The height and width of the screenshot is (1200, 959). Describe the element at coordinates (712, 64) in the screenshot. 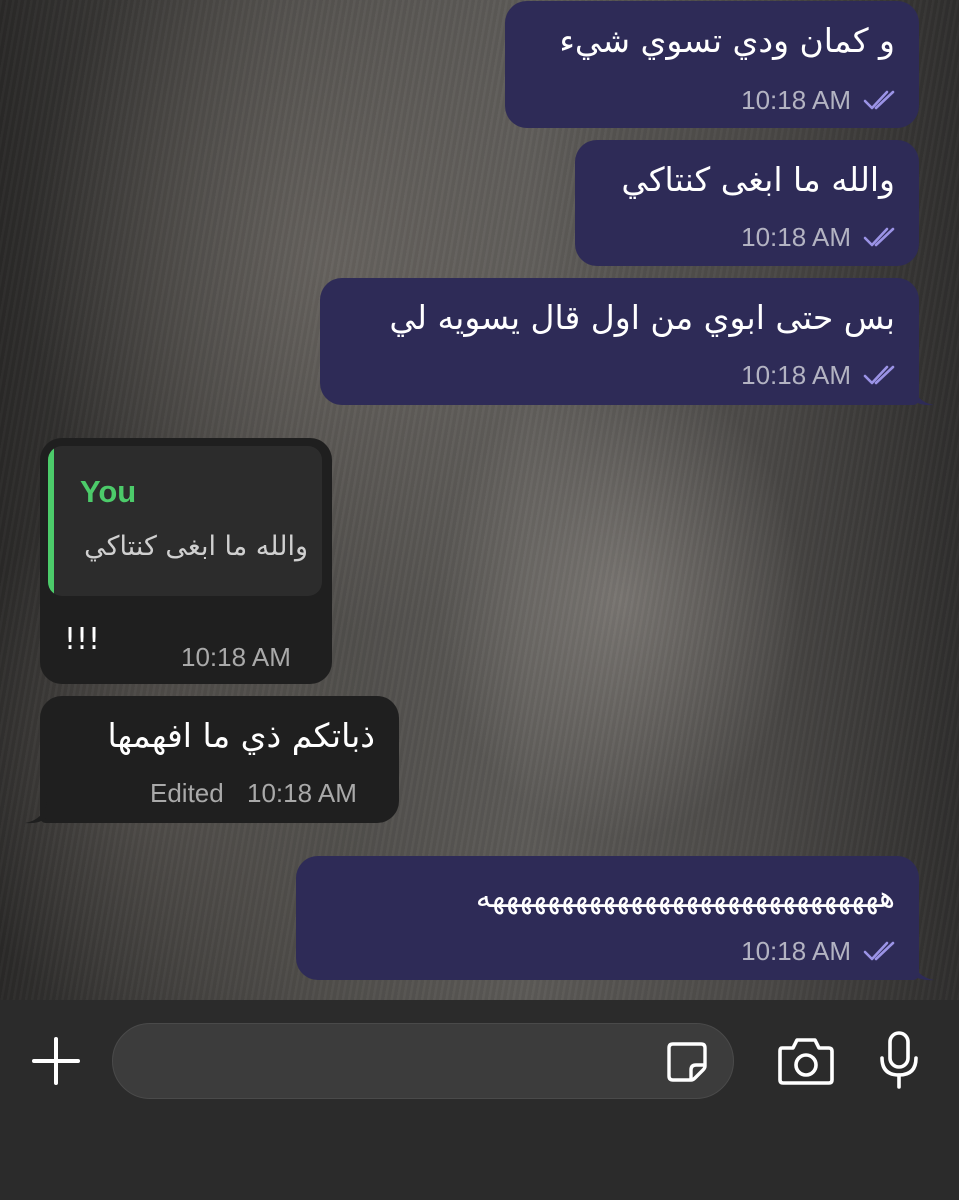

I see `outgoing-message: و كمان ودي تسوي شيء 10:18 AM` at that location.